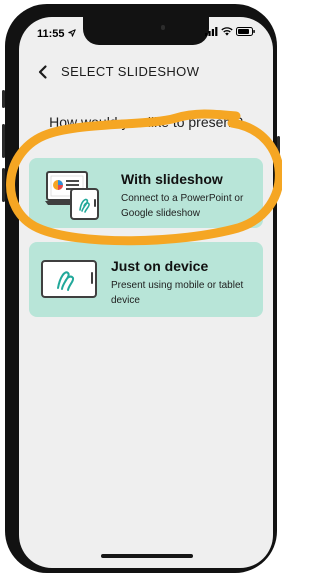 The height and width of the screenshot is (577, 320). Describe the element at coordinates (130, 71) in the screenshot. I see `page-title: SELECT SLIDESHOW` at that location.